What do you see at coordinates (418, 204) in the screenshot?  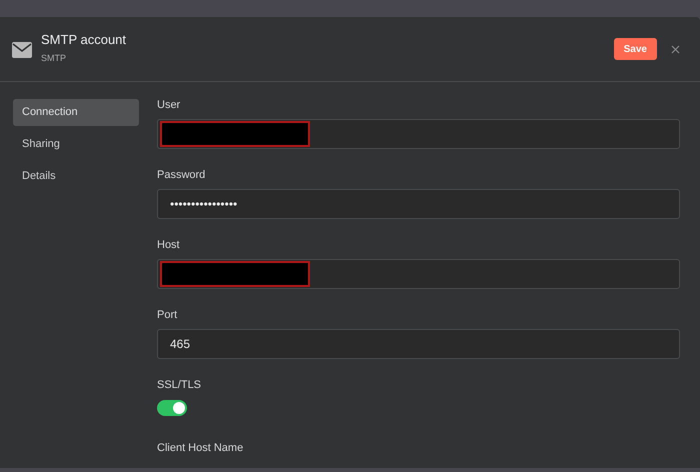 I see `input-field: ••••••••••••••••` at bounding box center [418, 204].